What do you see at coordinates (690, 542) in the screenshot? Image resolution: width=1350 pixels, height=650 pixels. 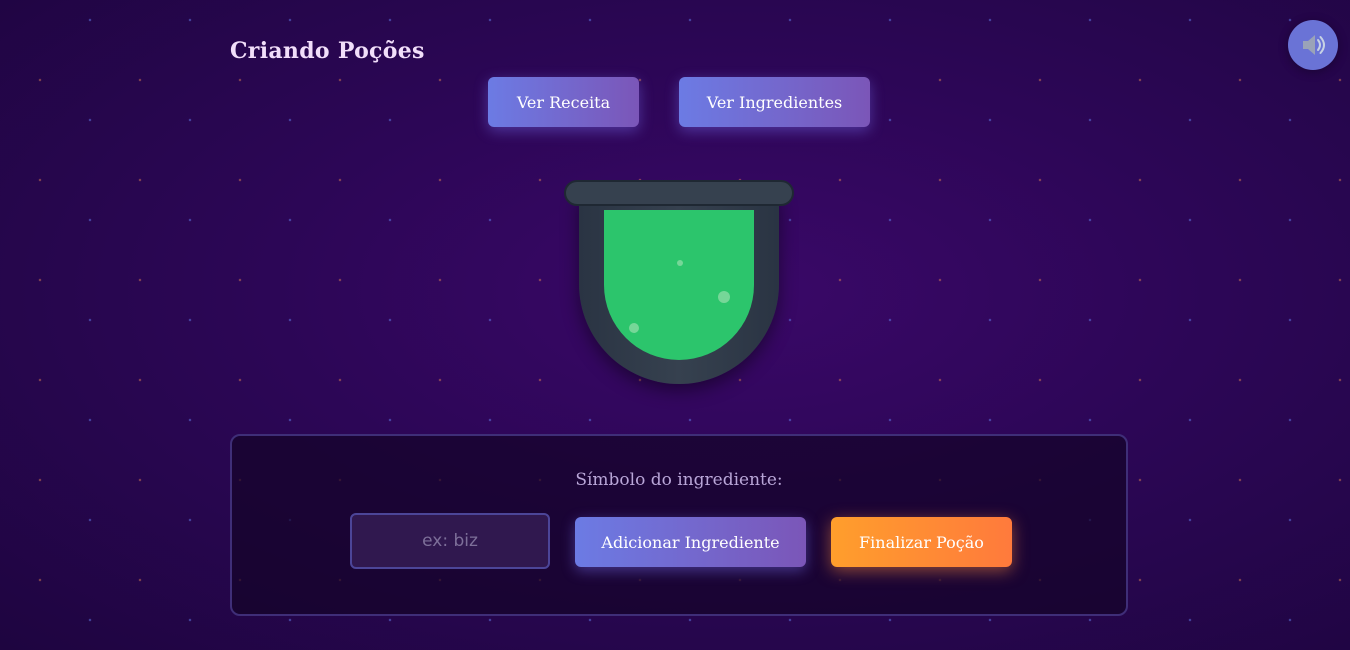 I see `add-ingredient-button: Adicionar Ingrediente` at bounding box center [690, 542].